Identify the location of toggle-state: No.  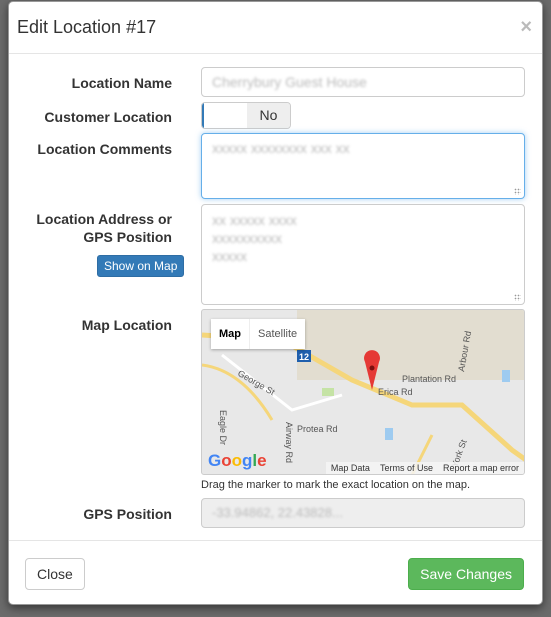
(268, 115).